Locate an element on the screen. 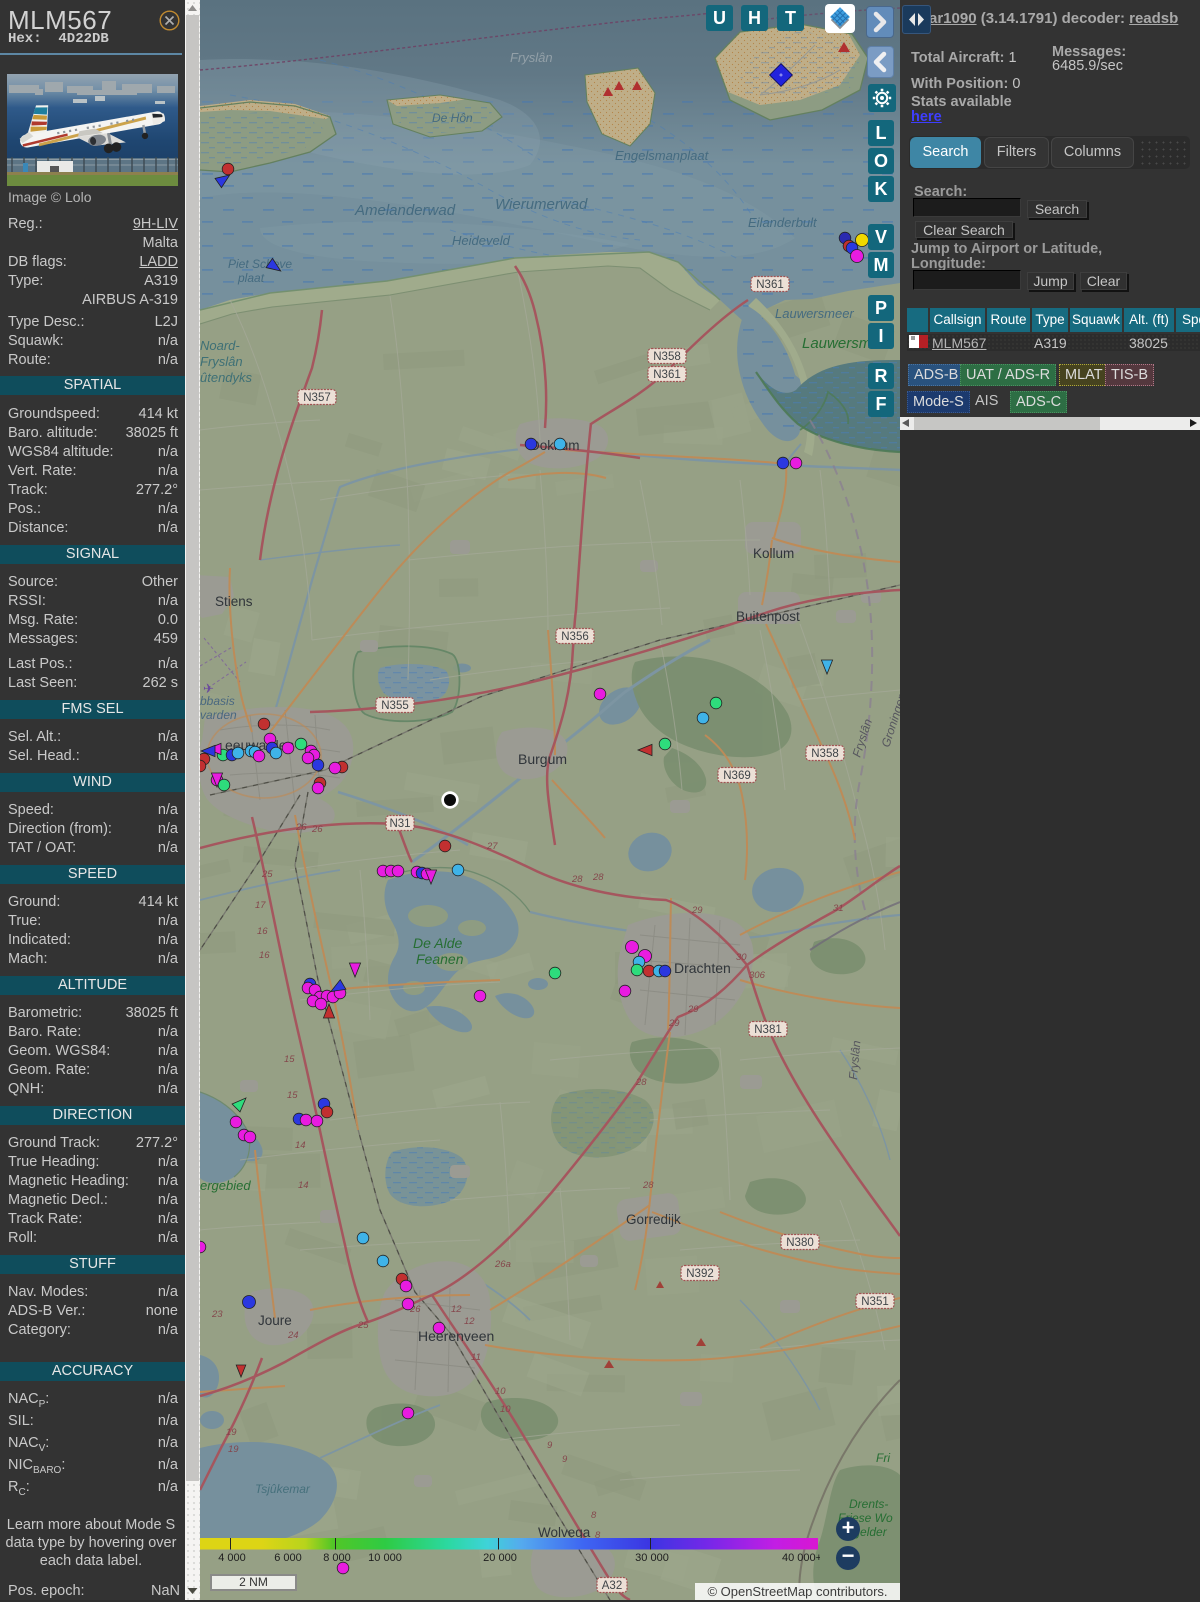  svg-text: 26a is located at coordinates (502, 1264).